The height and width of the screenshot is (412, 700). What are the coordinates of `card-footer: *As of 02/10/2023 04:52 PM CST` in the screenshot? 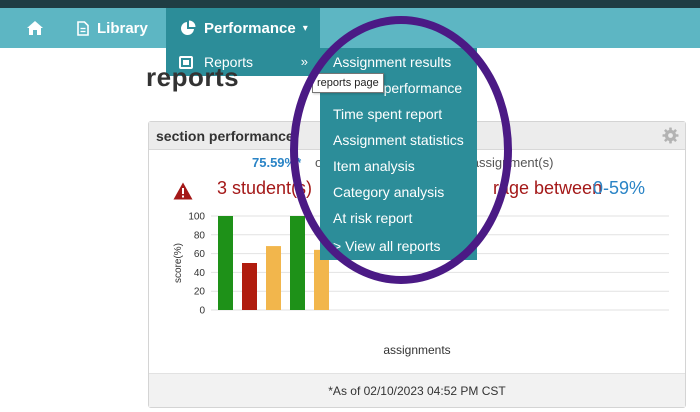 It's located at (417, 390).